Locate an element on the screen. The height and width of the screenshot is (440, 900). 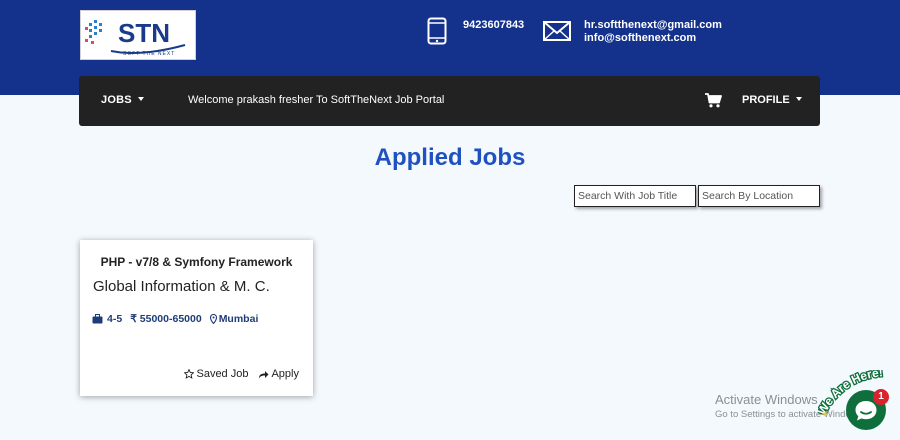
saved-job-button: Saved Job is located at coordinates (216, 374).